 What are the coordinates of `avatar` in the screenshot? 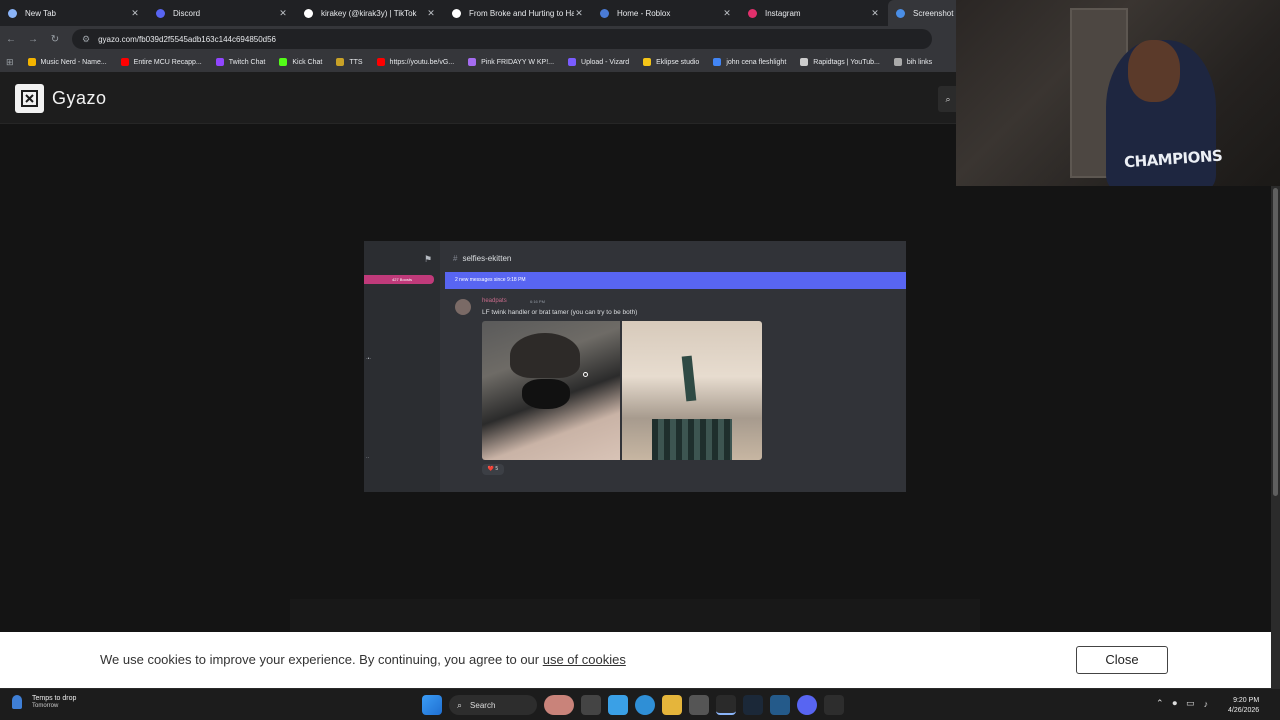 It's located at (463, 307).